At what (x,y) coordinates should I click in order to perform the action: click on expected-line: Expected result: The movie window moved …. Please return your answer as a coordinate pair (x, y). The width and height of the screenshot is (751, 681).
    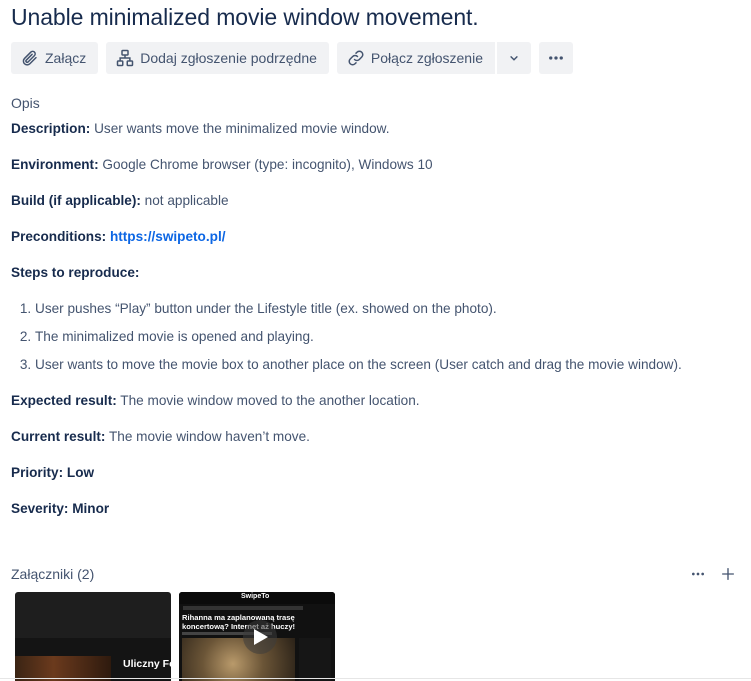
    Looking at the image, I should click on (371, 410).